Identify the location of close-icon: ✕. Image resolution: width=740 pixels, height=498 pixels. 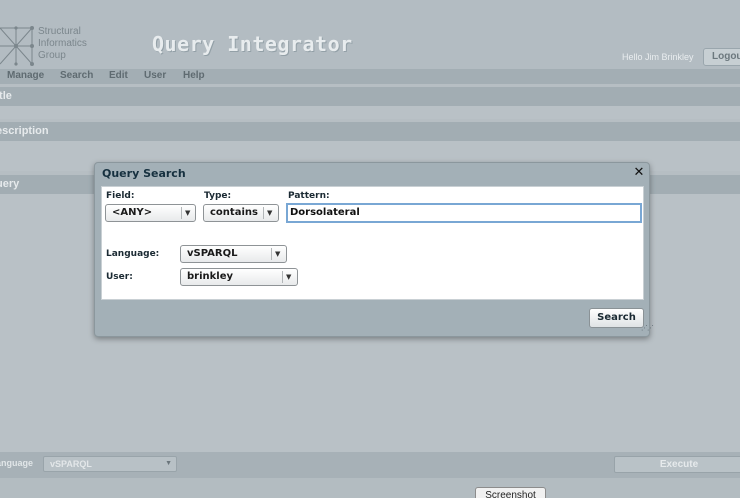
(639, 173).